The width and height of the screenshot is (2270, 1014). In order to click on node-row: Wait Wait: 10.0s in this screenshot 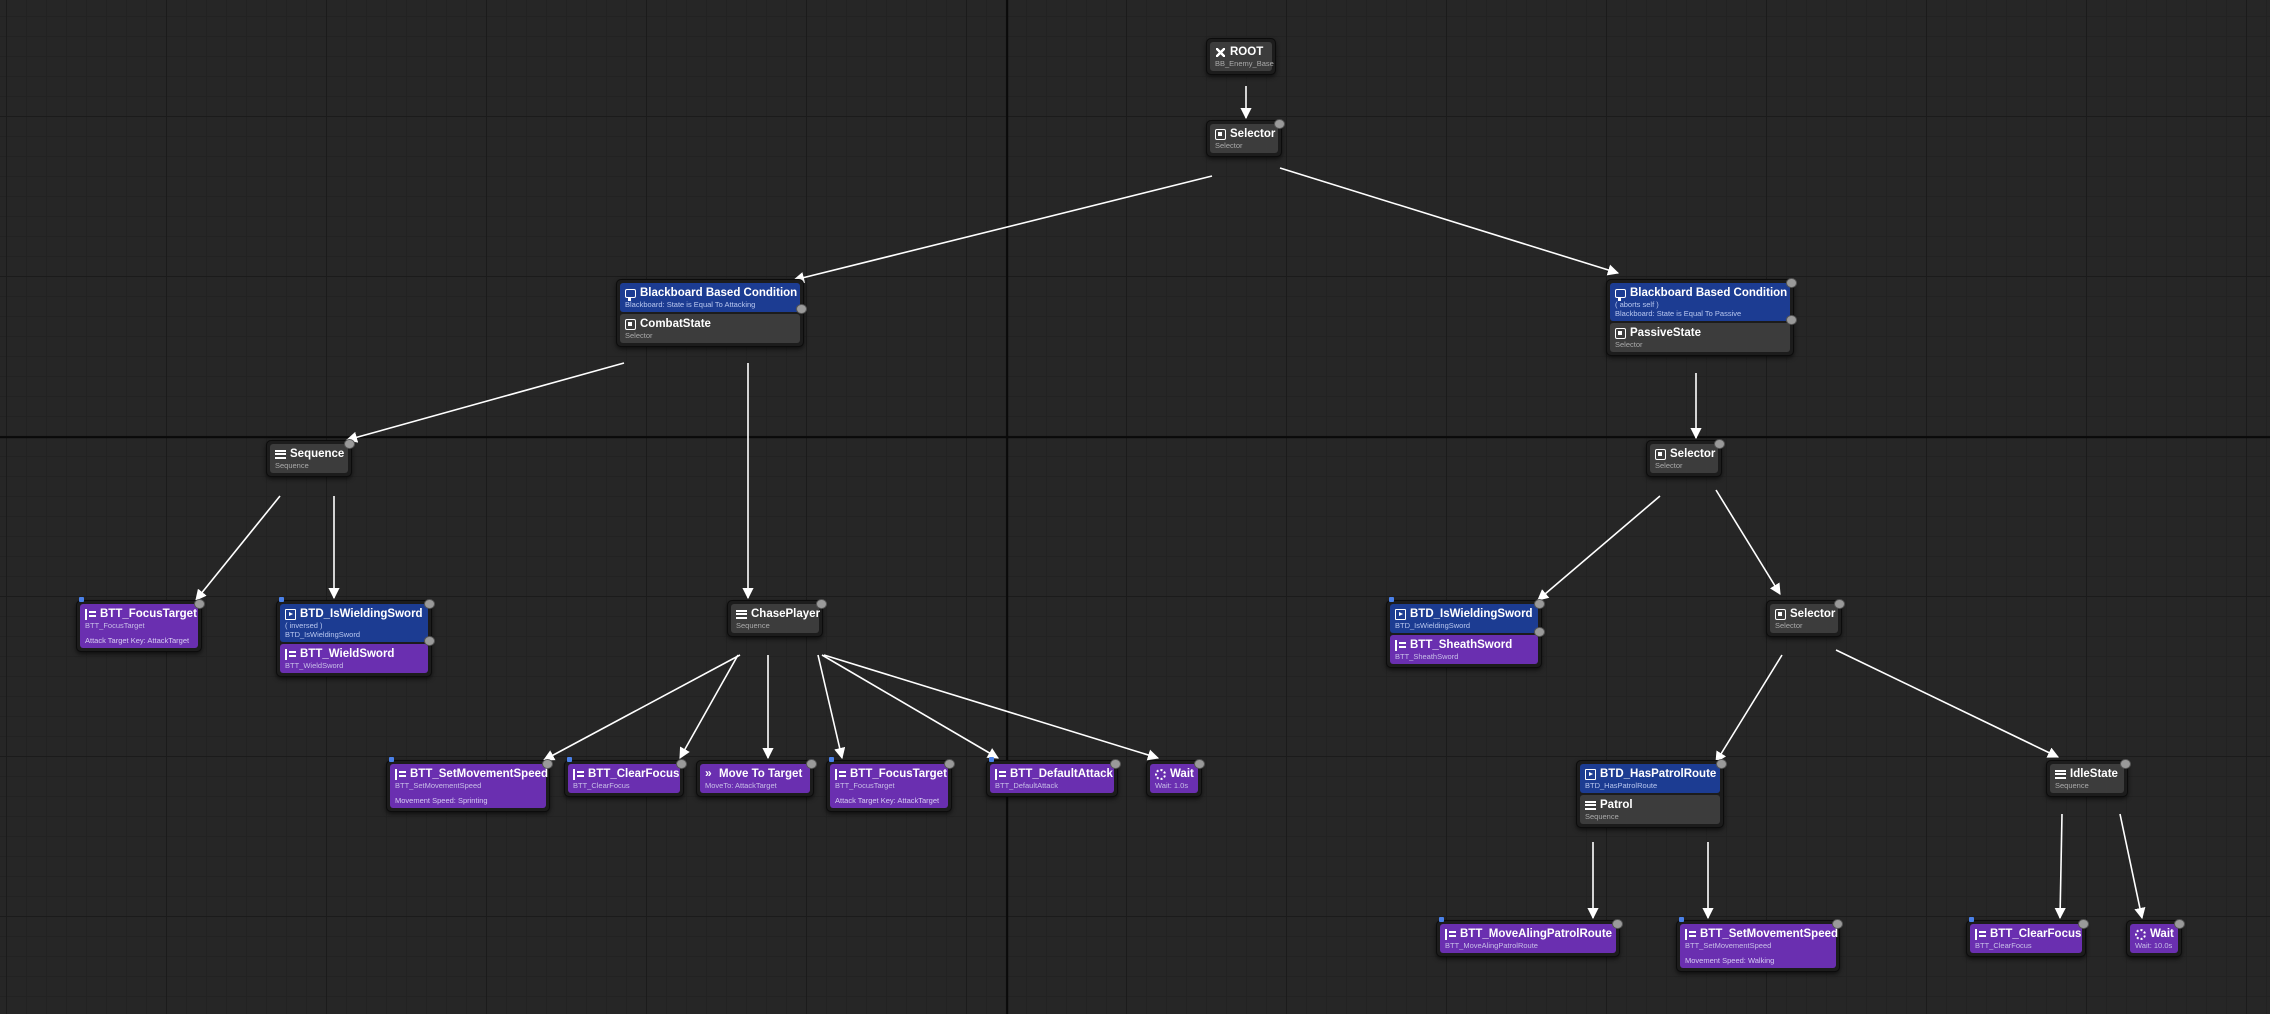, I will do `click(2154, 938)`.